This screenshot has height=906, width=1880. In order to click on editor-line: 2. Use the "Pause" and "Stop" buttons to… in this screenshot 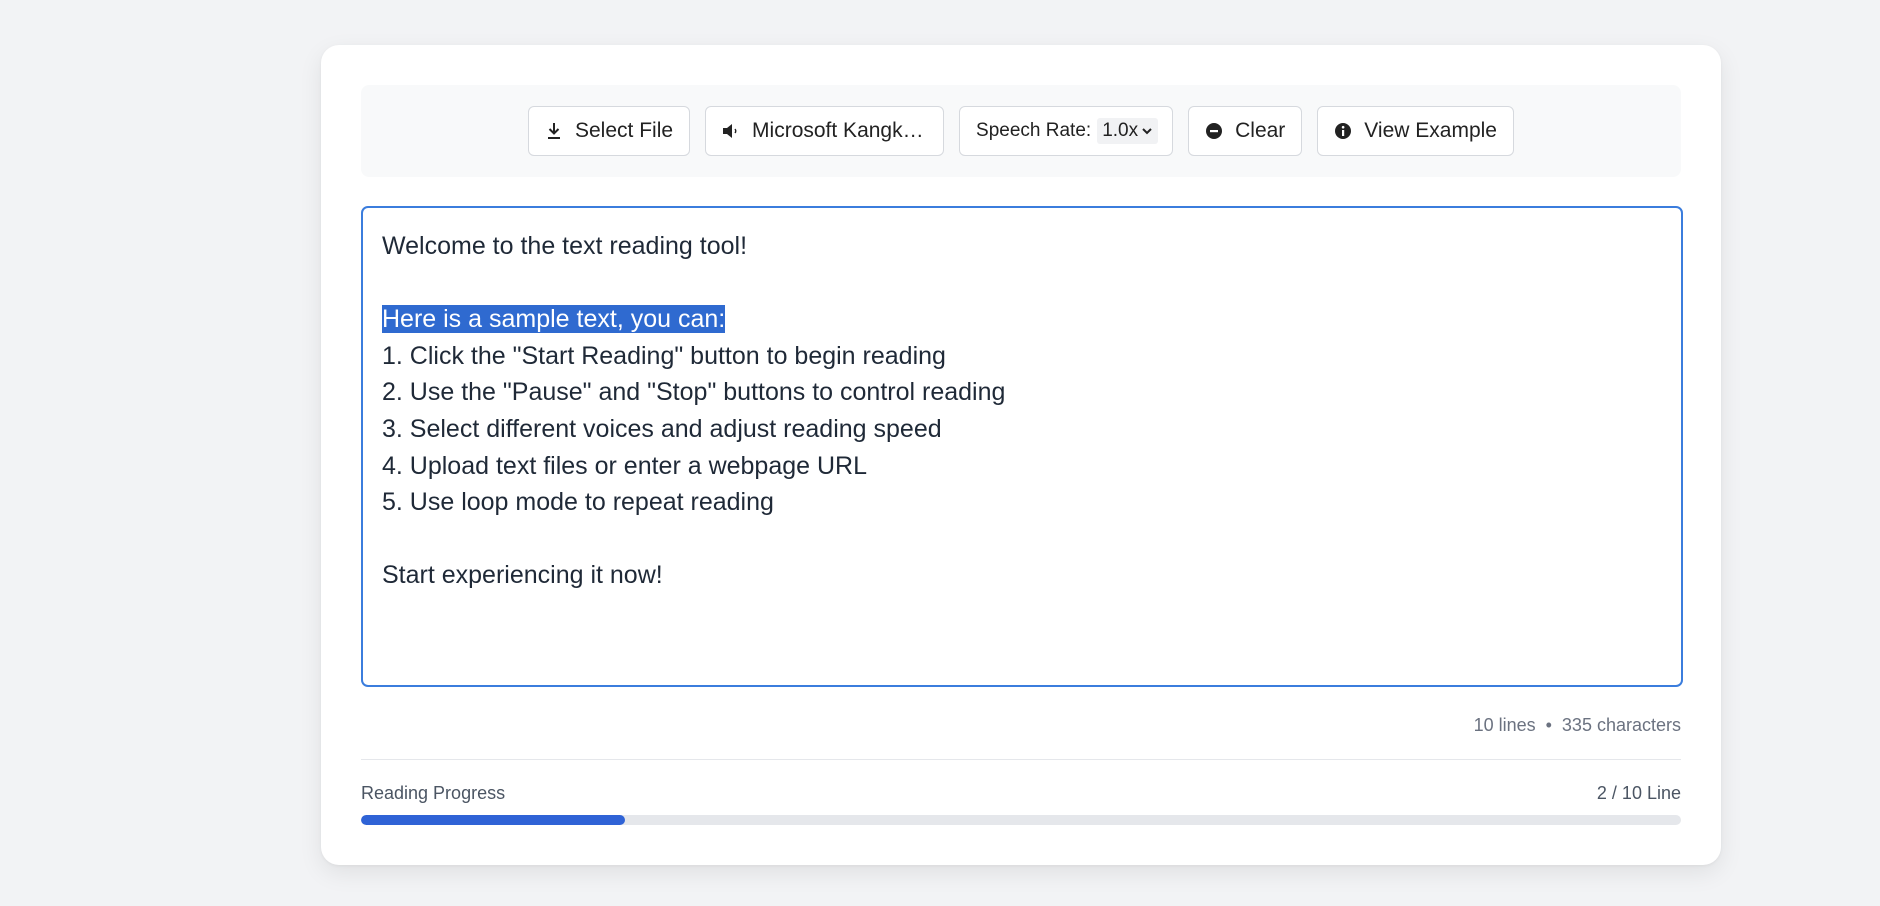, I will do `click(694, 392)`.